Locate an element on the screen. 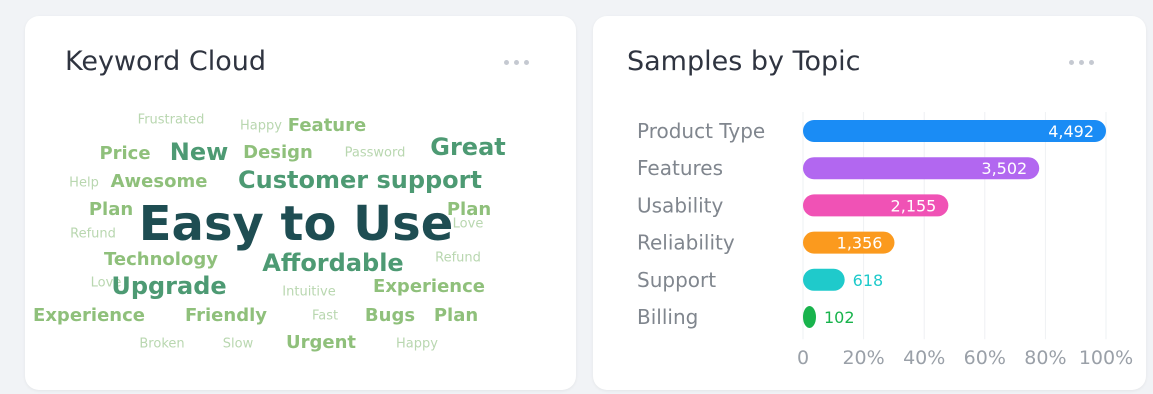 The width and height of the screenshot is (1153, 394). category-label: Usability is located at coordinates (680, 205).